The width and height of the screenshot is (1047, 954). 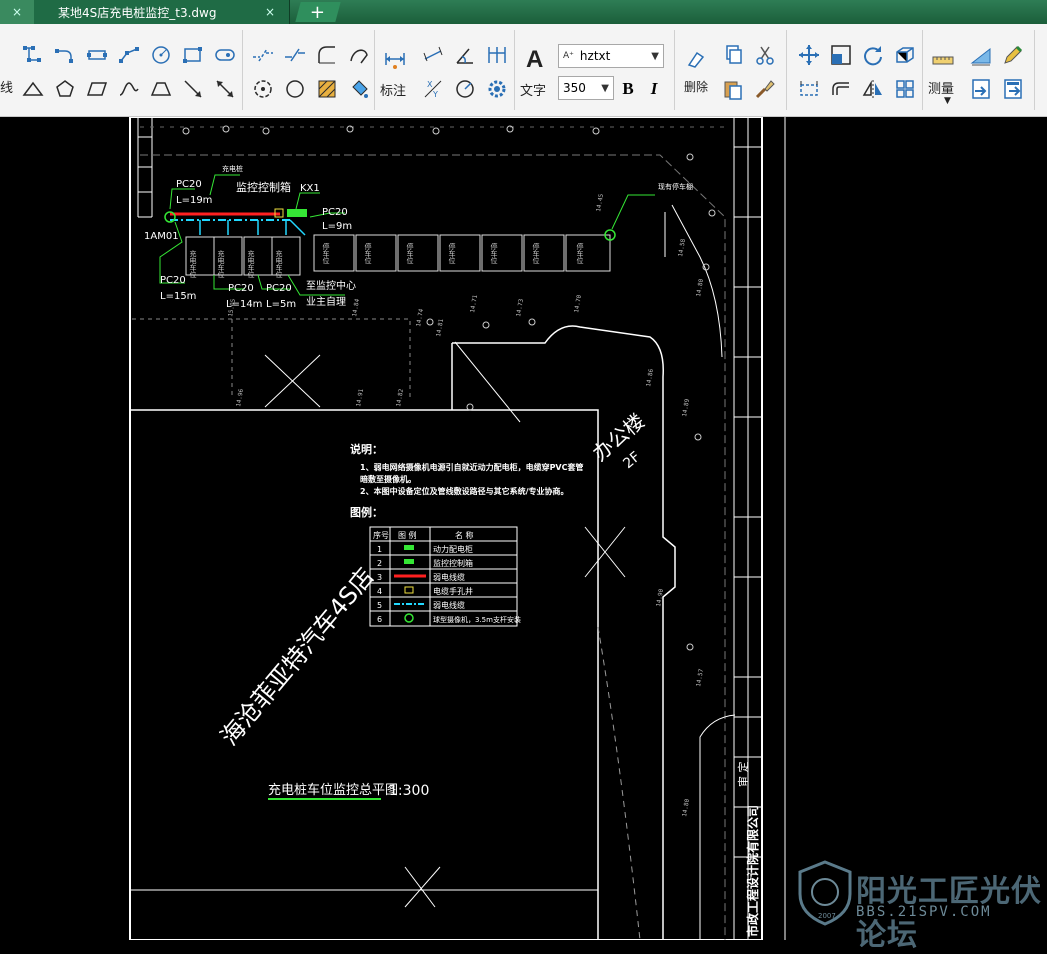 What do you see at coordinates (497, 89) in the screenshot?
I see `dim-settings-icon` at bounding box center [497, 89].